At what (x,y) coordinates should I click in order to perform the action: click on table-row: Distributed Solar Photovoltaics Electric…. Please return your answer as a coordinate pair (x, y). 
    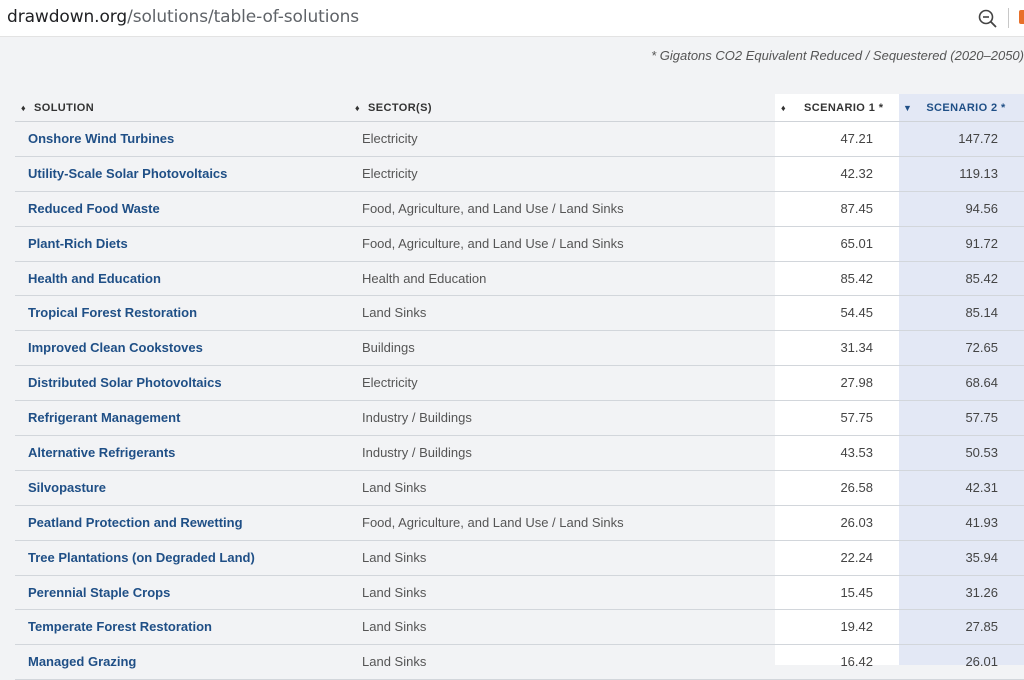
    Looking at the image, I should click on (519, 384).